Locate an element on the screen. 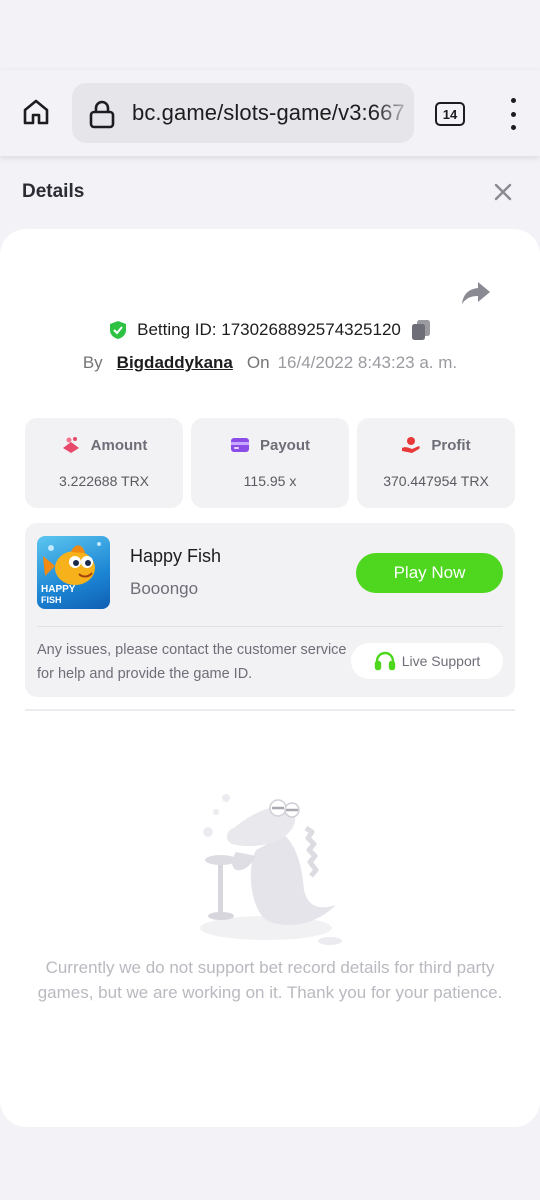 The height and width of the screenshot is (1200, 540). browser-toolbar: bc.game/slots-game/v3:667 14 is located at coordinates (270, 113).